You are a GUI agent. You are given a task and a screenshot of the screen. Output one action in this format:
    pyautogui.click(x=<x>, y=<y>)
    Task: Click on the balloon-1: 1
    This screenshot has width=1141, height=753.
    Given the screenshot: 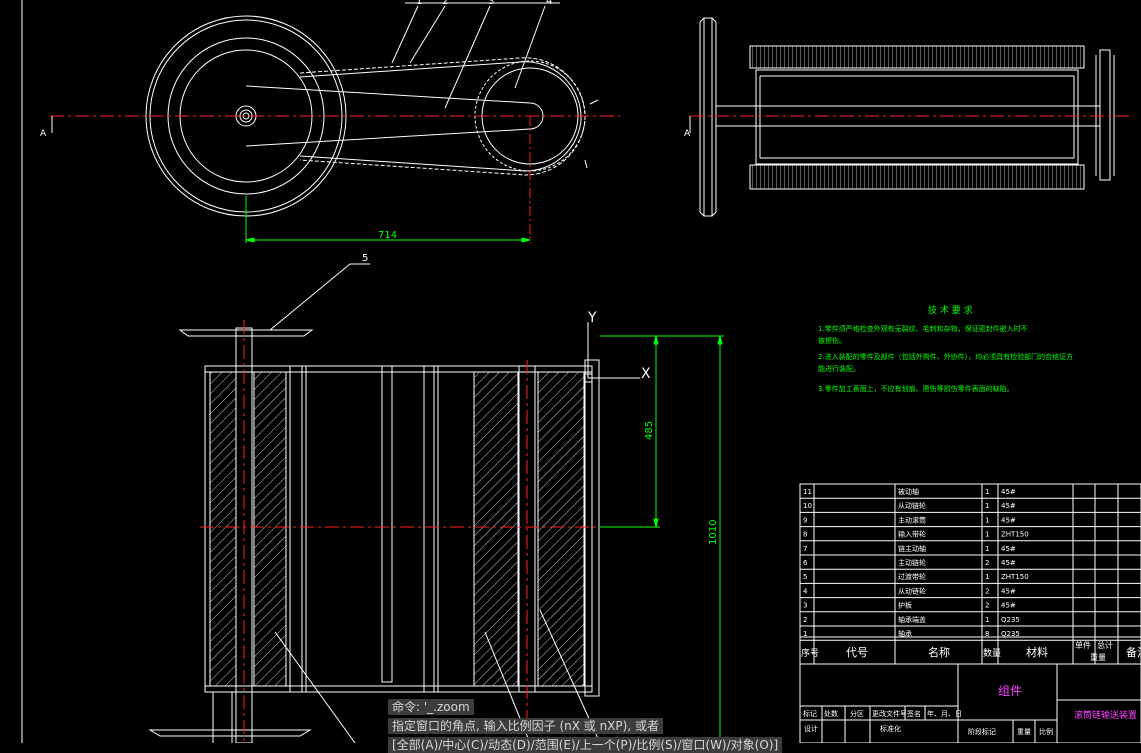 What is the action you would take?
    pyautogui.click(x=419, y=3)
    